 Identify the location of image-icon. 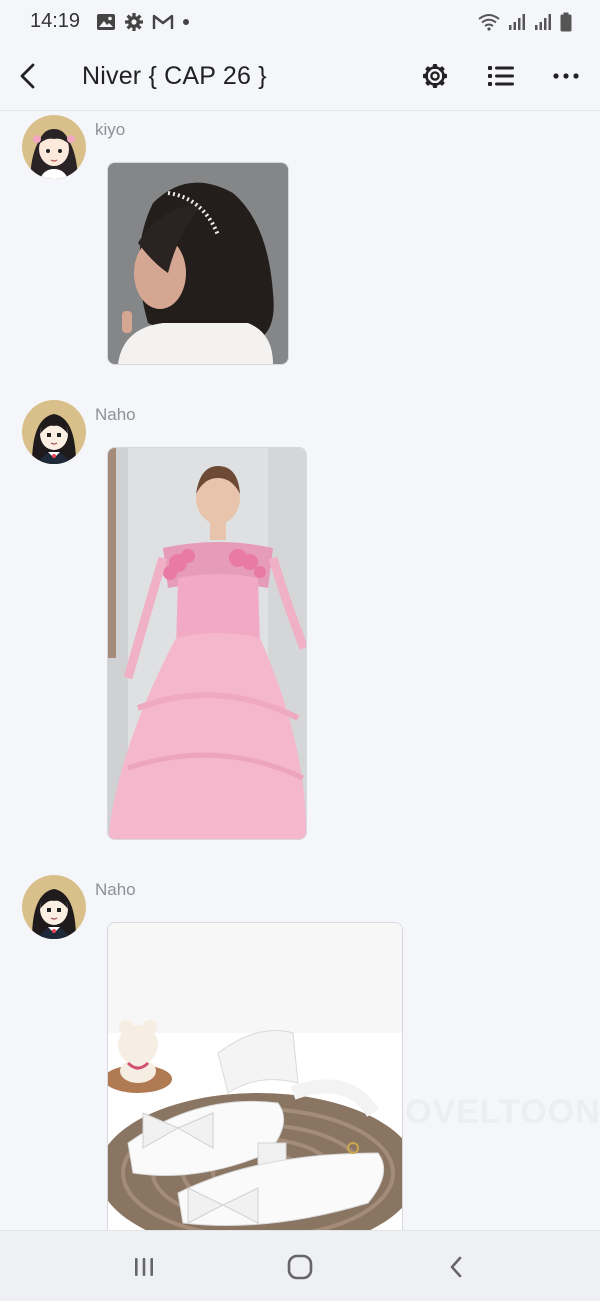
(106, 22).